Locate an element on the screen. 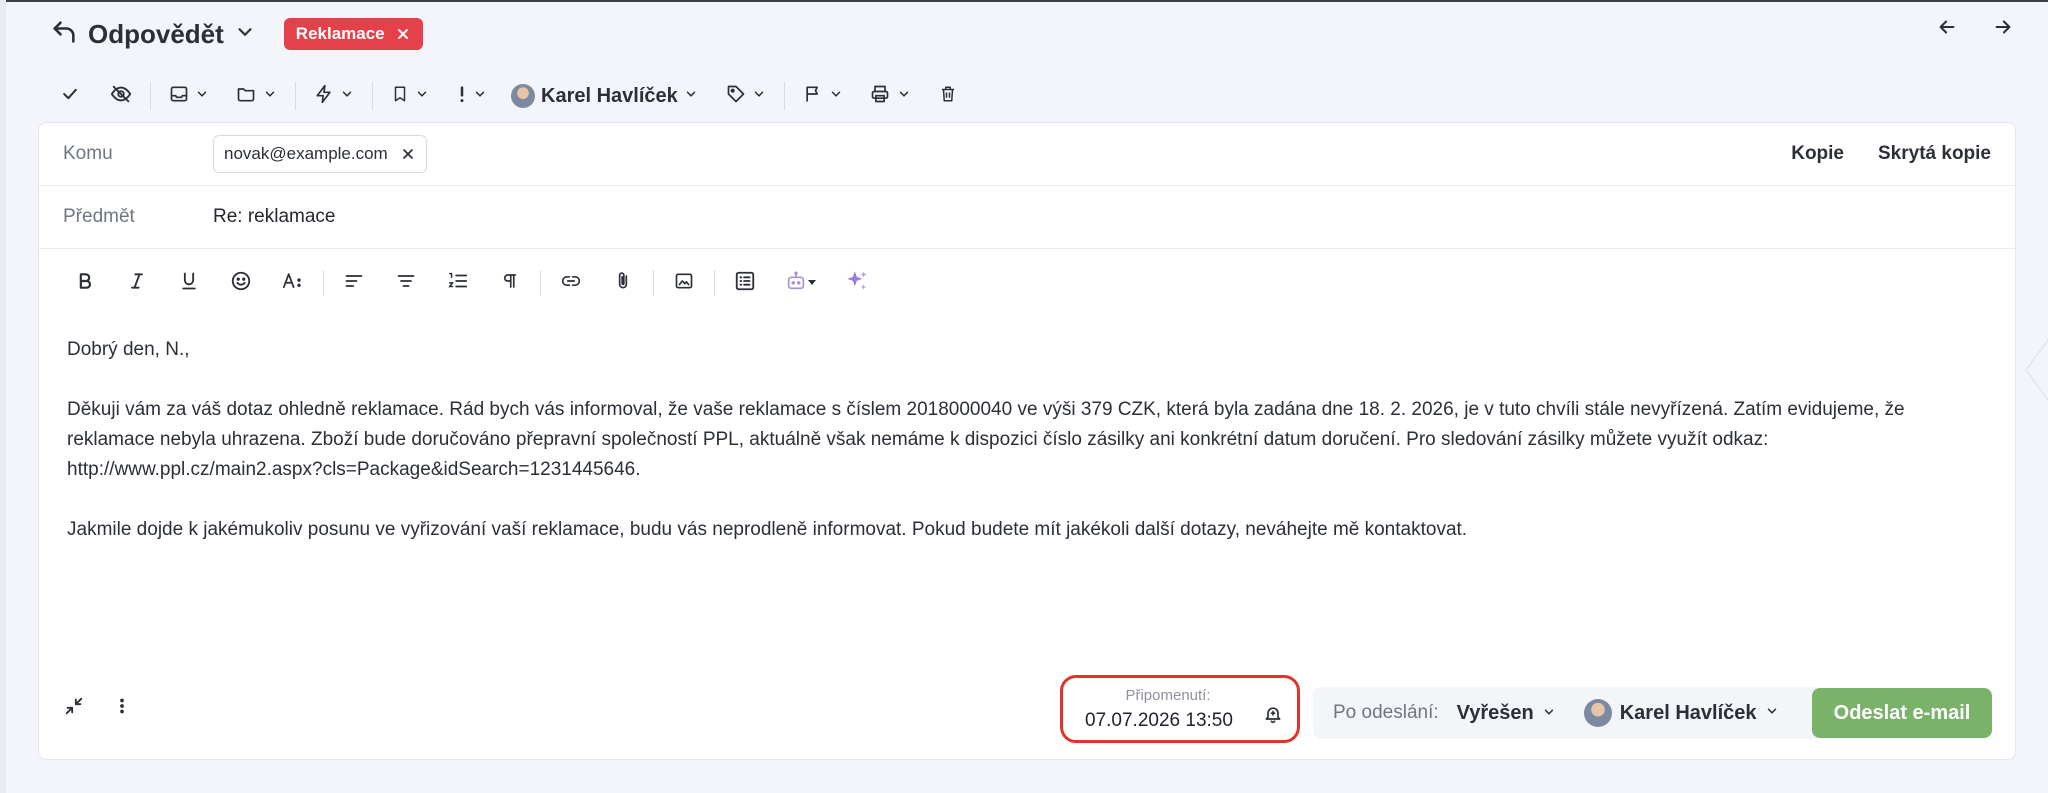 Image resolution: width=2048 pixels, height=793 pixels. insert-image-button is located at coordinates (684, 283).